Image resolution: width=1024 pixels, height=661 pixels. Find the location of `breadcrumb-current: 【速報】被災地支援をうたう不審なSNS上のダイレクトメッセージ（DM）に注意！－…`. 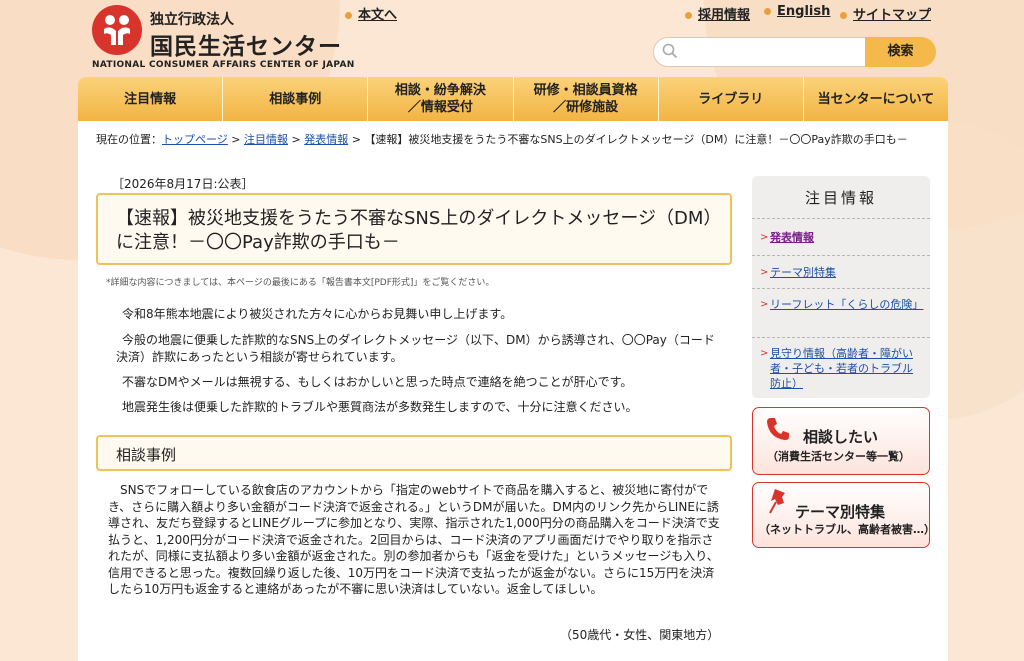

breadcrumb-current: 【速報】被災地支援をうたう不審なSNS上のダイレクトメッセージ（DM）に注意！－… is located at coordinates (636, 139).